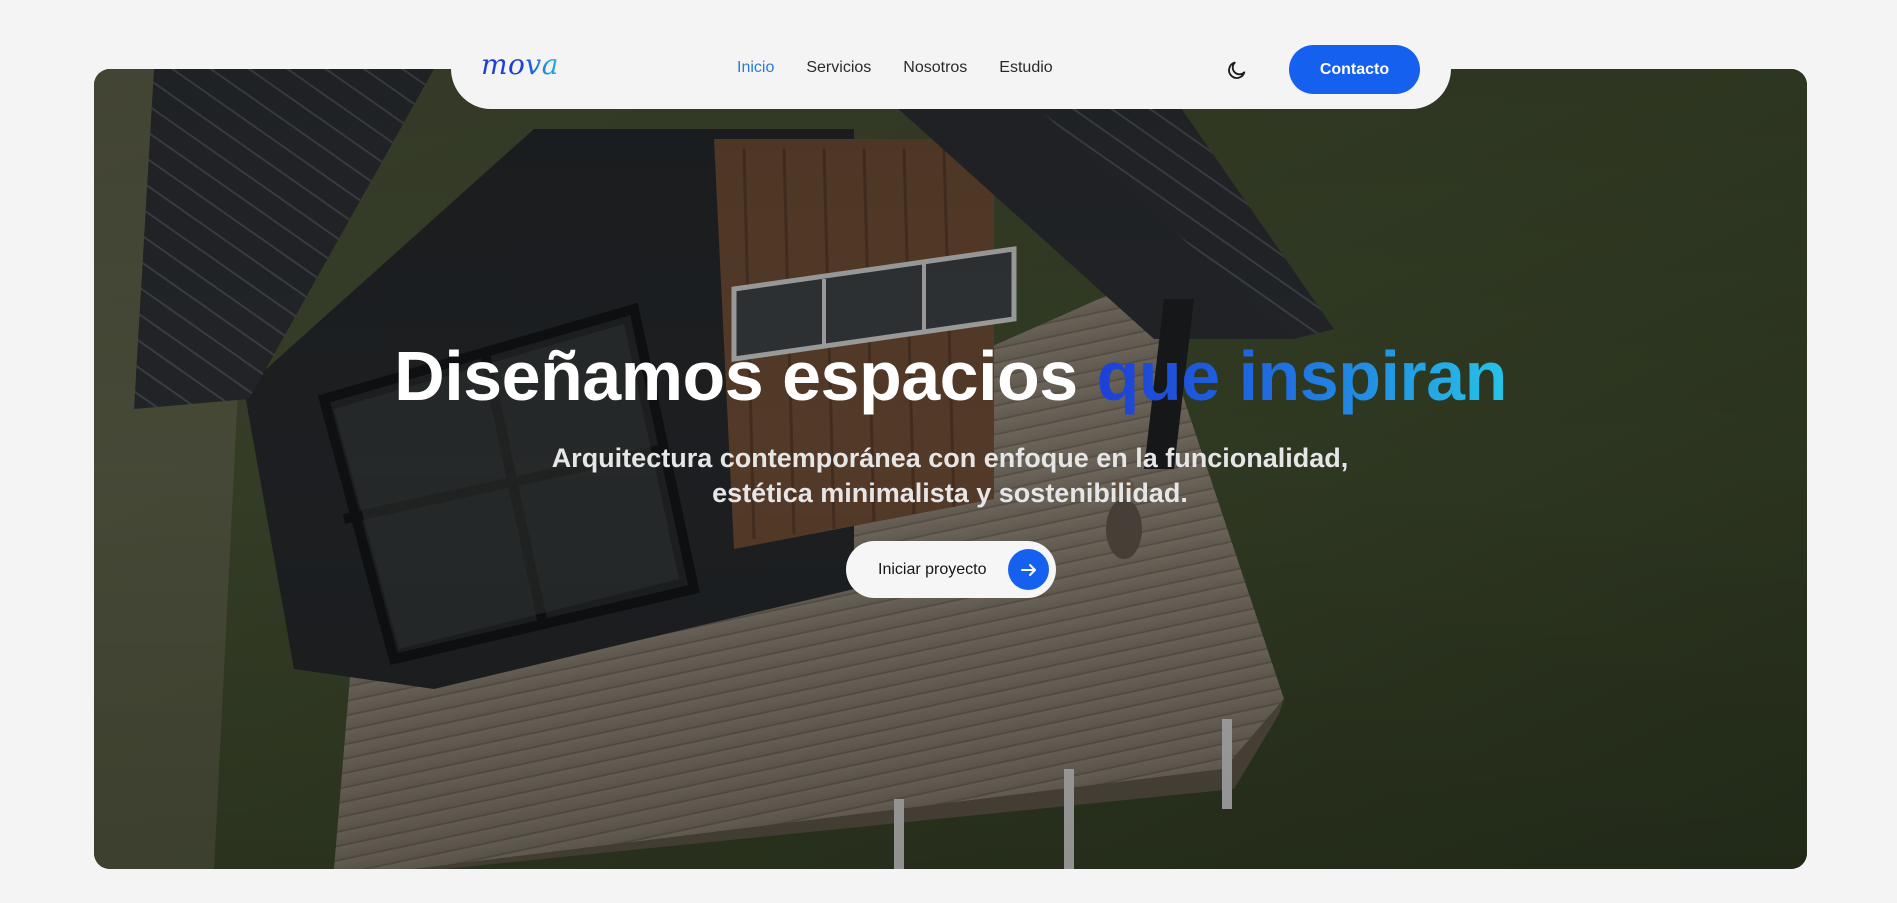  Describe the element at coordinates (935, 68) in the screenshot. I see `nav-link-nosotros: Nosotros` at that location.